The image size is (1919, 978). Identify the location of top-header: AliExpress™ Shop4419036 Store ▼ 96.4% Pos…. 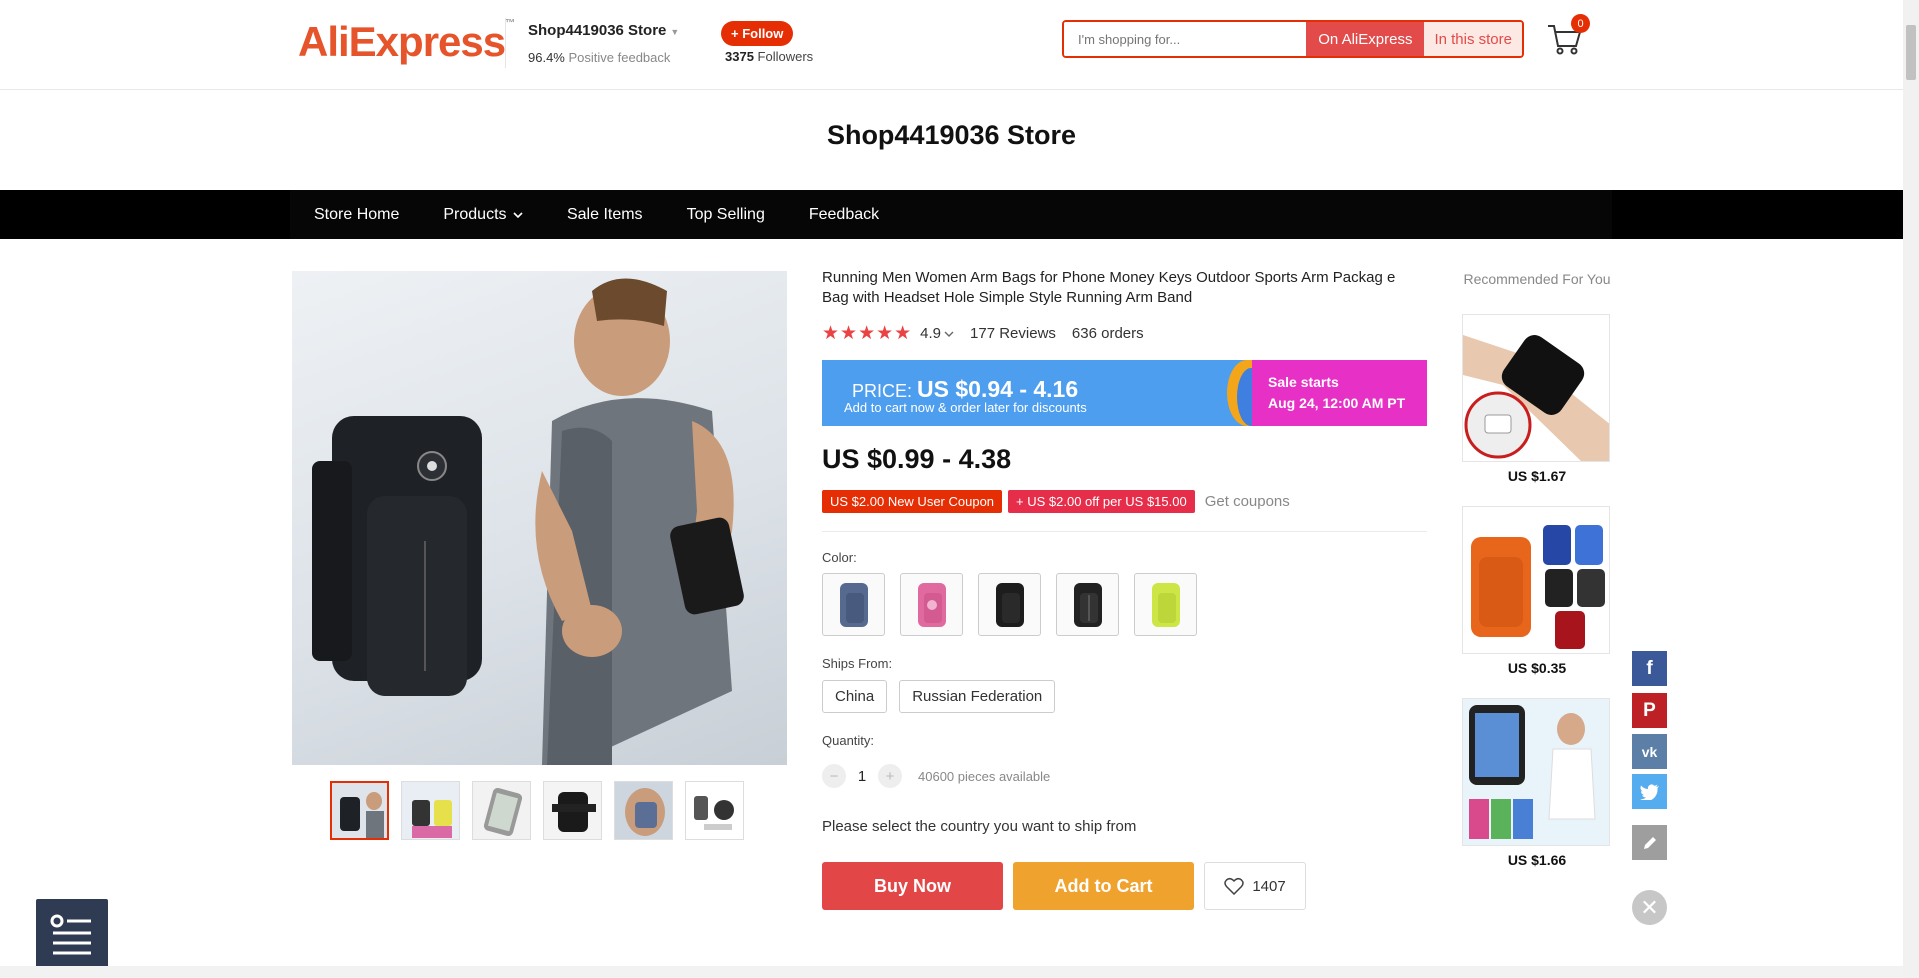
(951, 45).